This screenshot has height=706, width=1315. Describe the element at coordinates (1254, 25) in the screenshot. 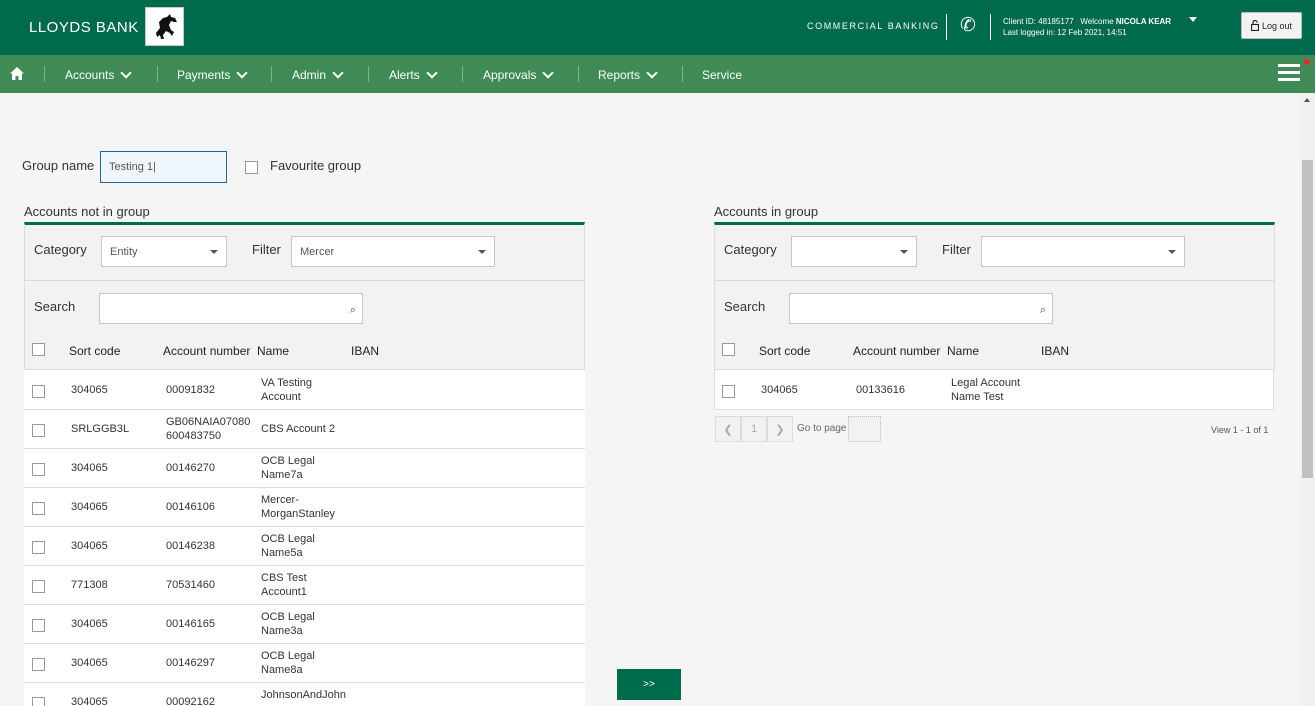

I see `lock-icon` at that location.